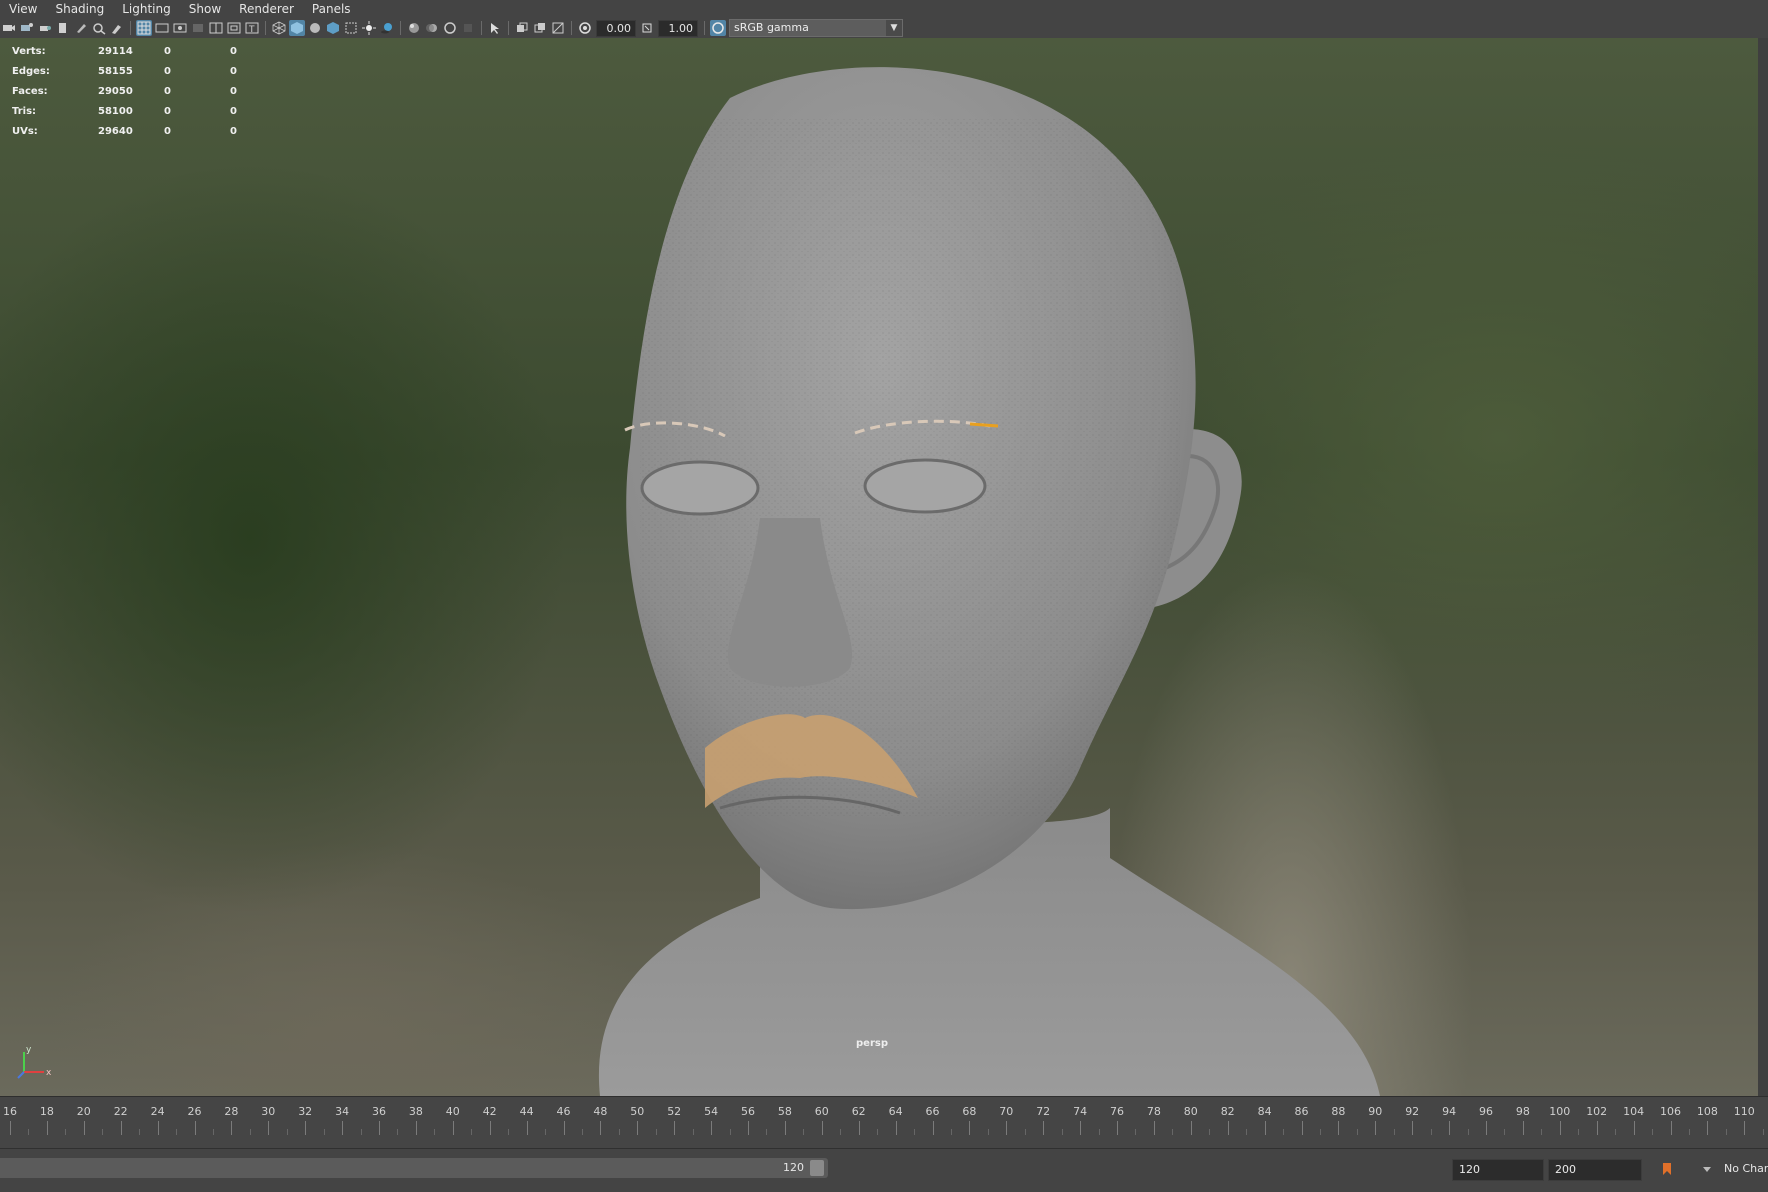 The height and width of the screenshot is (1192, 1768). Describe the element at coordinates (1746, 1168) in the screenshot. I see `character-set-label: No Char` at that location.